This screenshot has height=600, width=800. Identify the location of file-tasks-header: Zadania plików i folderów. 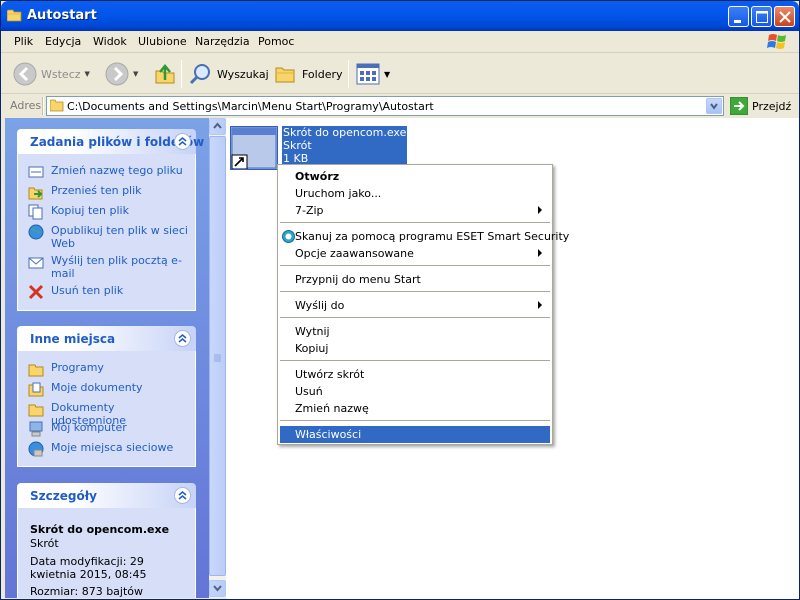
(110, 141).